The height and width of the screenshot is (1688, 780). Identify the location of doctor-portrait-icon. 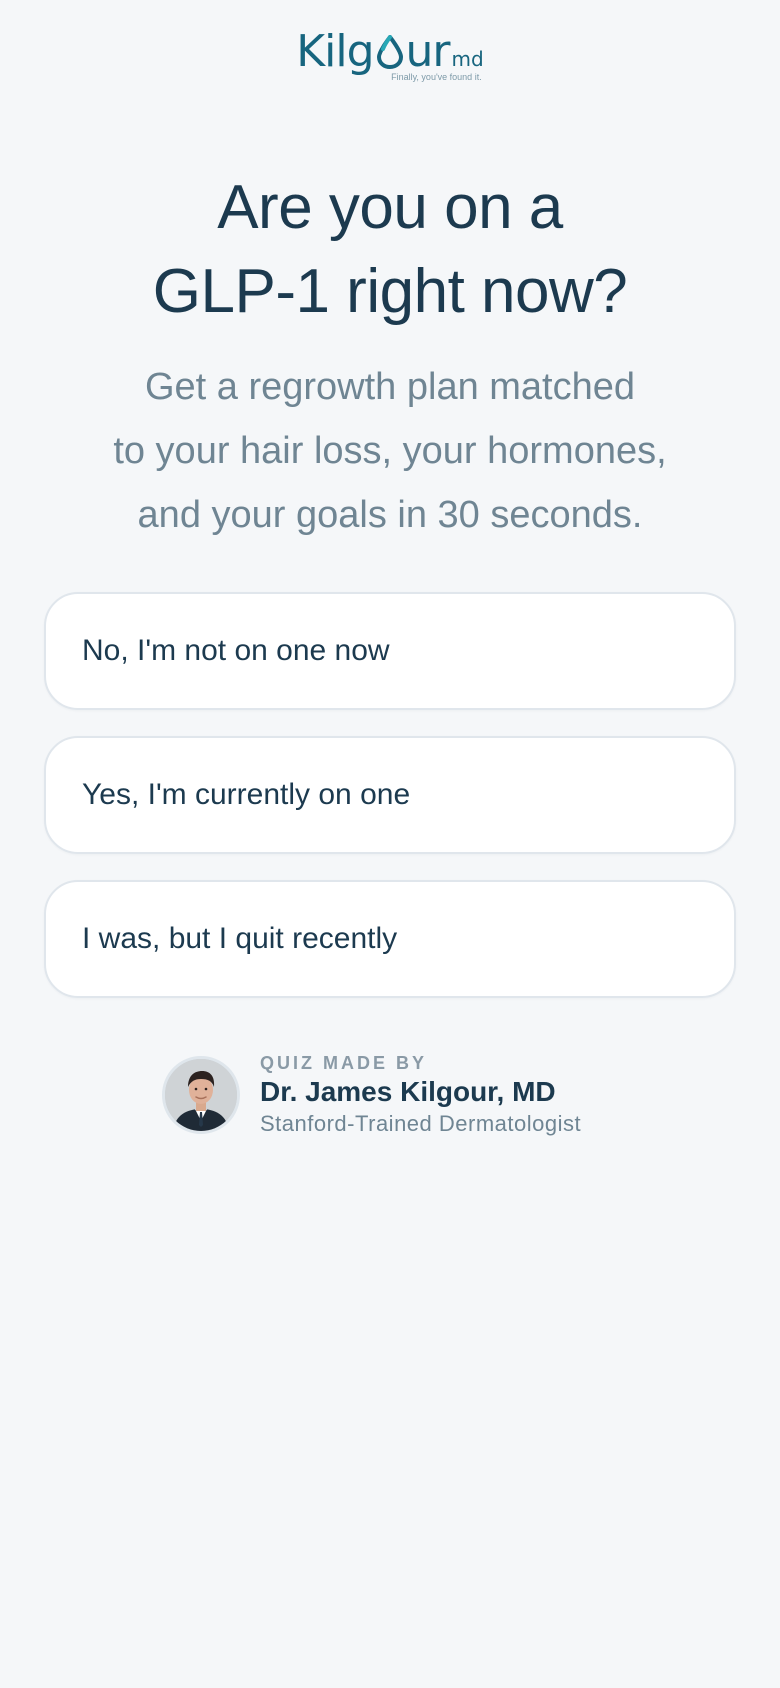
(201, 1095).